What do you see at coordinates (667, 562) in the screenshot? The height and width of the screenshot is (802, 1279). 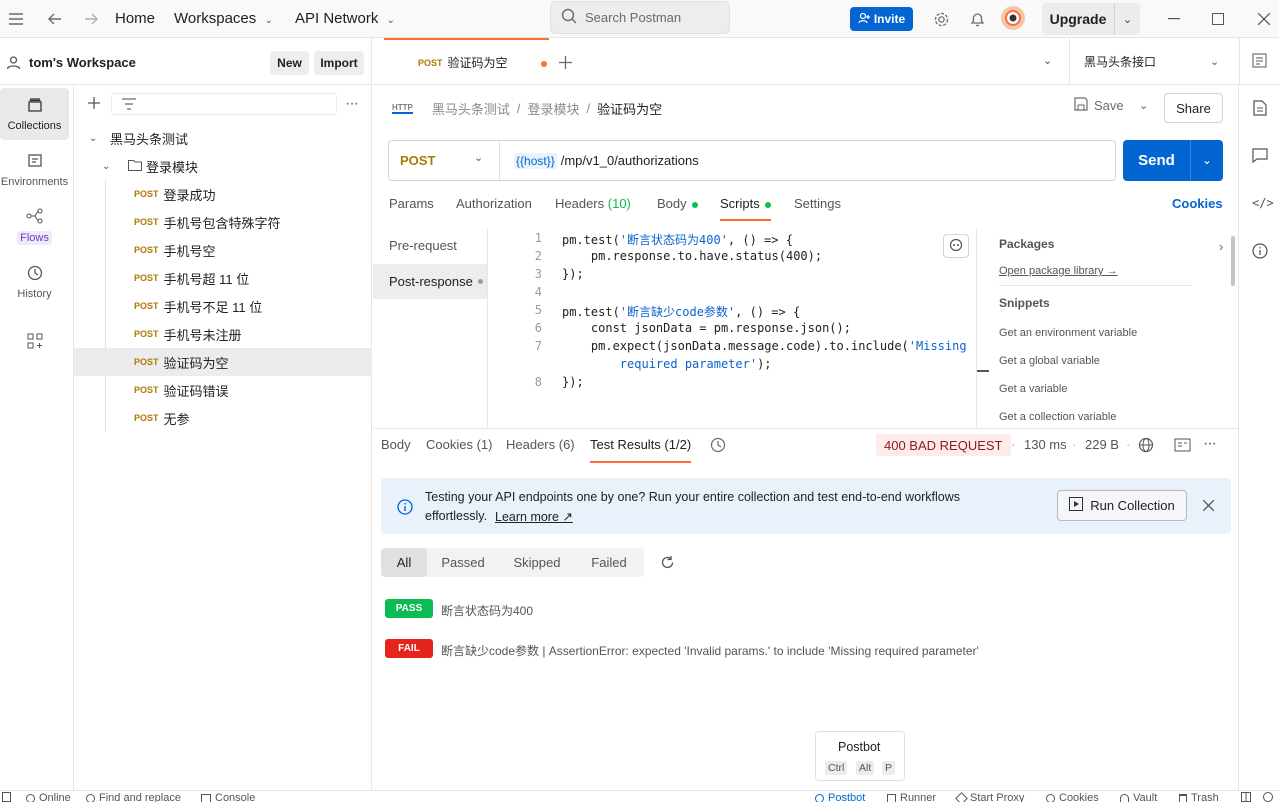 I see `refresh-icon` at bounding box center [667, 562].